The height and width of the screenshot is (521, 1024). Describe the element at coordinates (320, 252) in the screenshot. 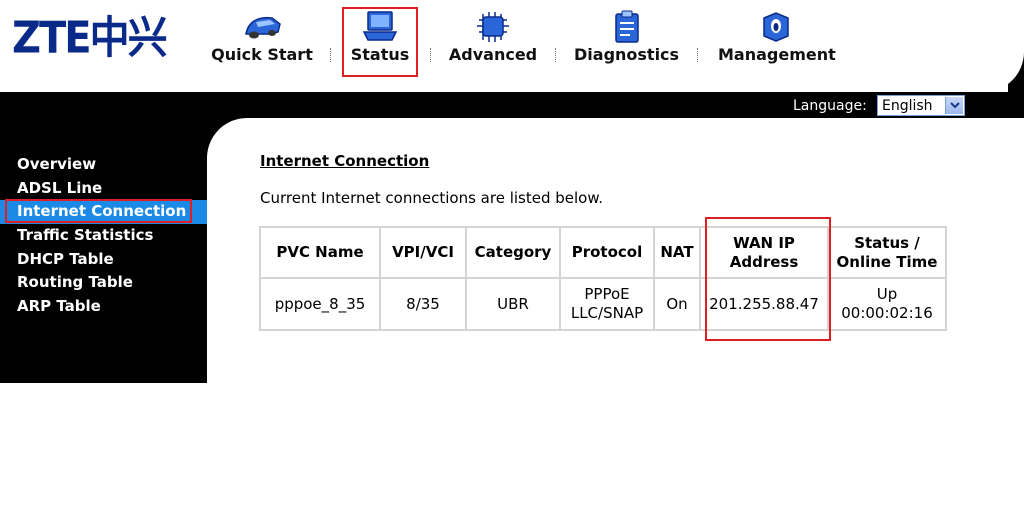

I see `col-pvc-name: PVC Name` at that location.